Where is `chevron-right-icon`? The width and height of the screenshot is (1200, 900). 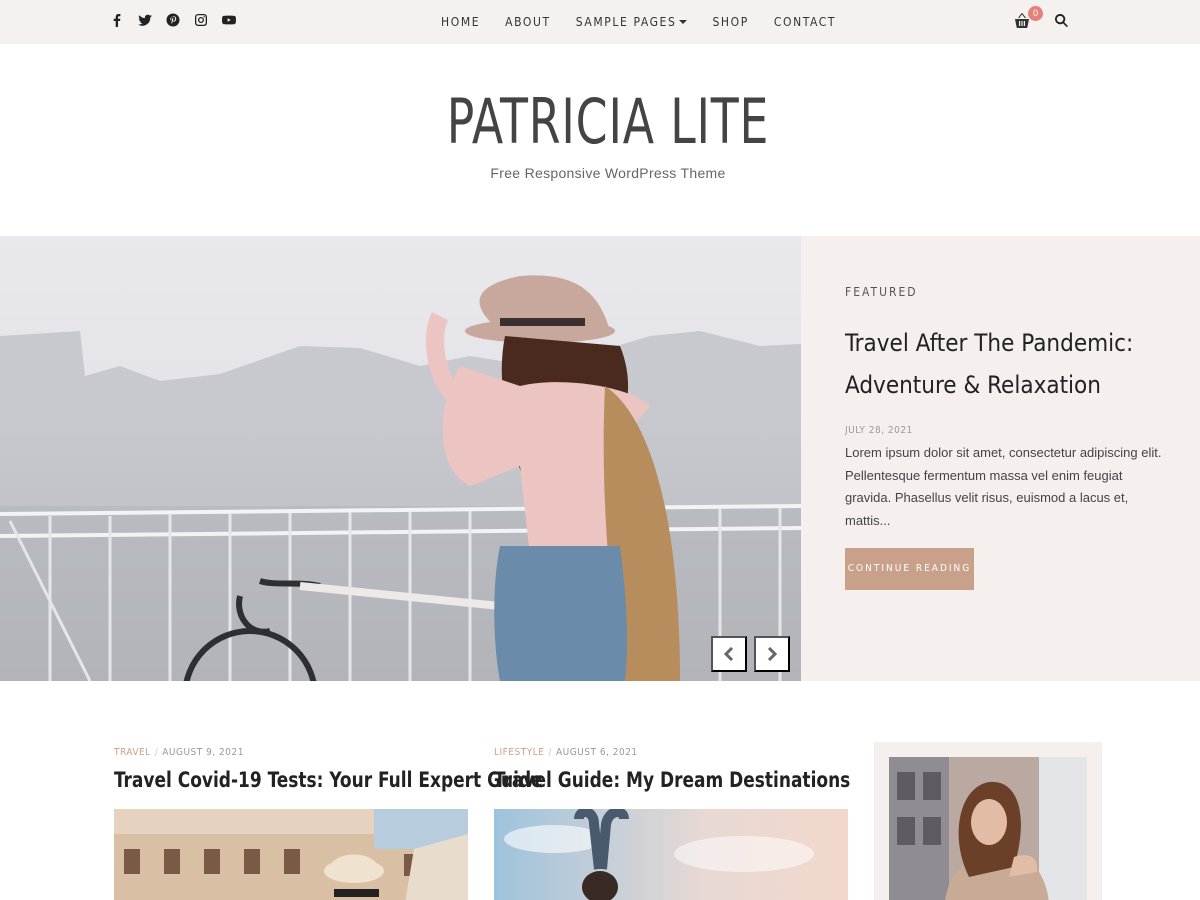 chevron-right-icon is located at coordinates (772, 654).